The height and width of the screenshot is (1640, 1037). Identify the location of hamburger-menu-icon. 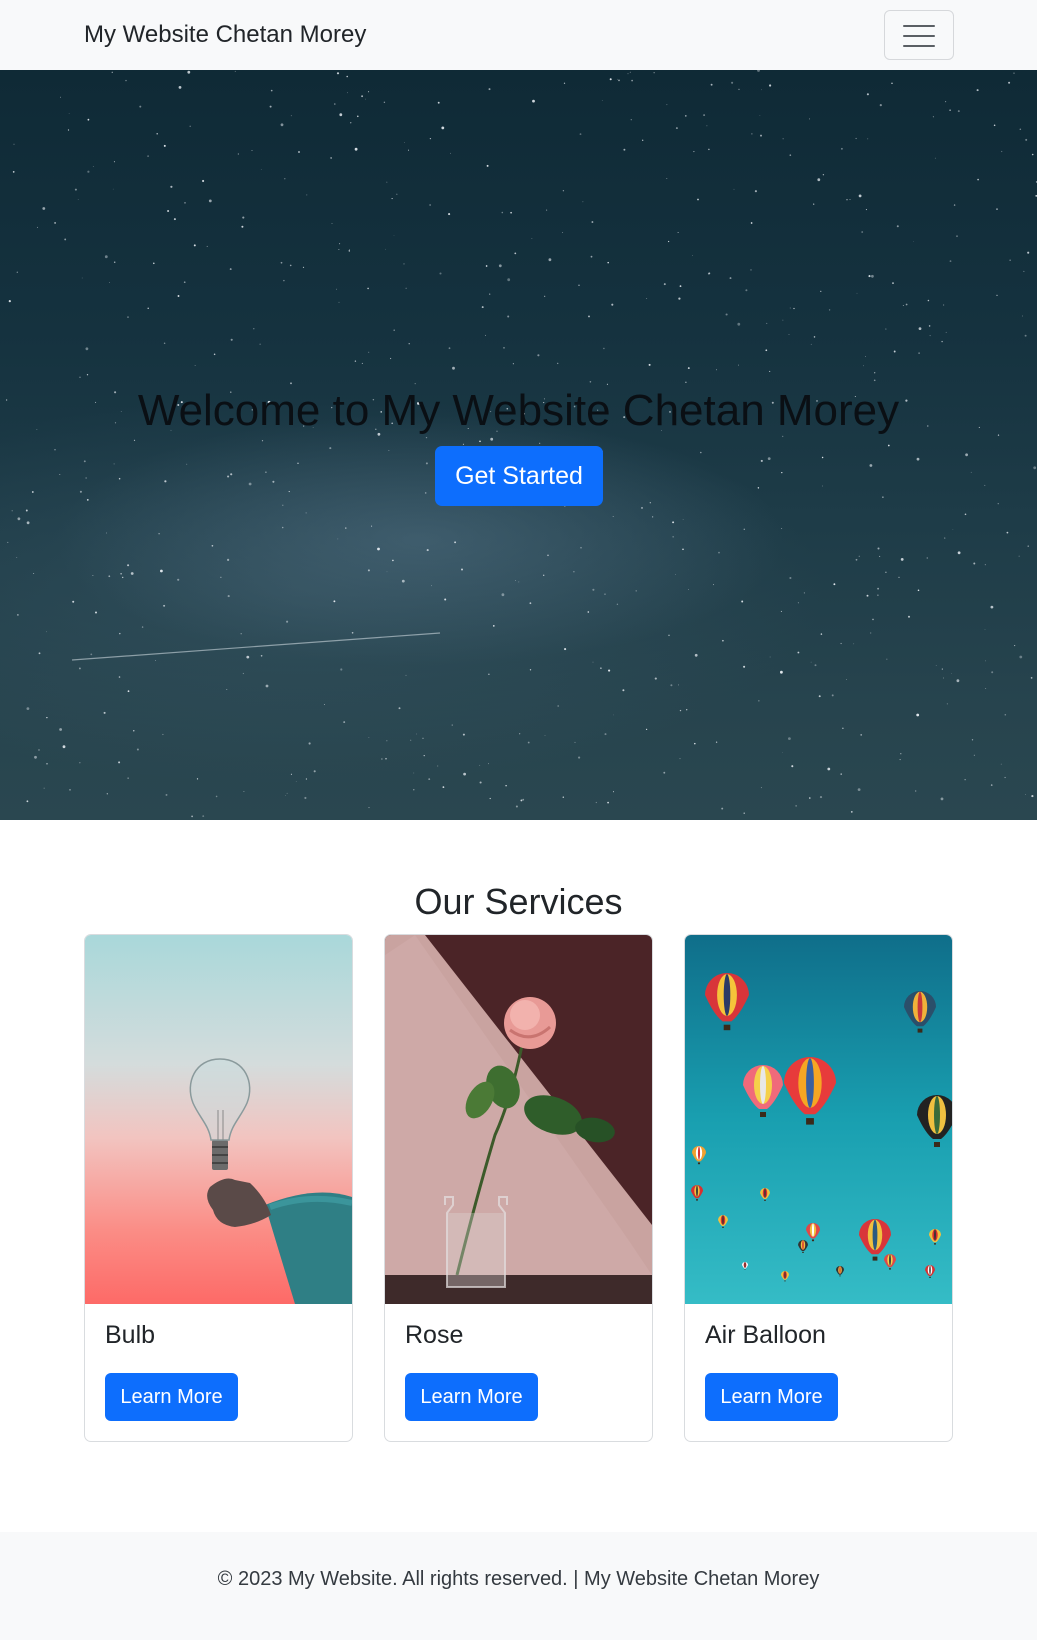
(919, 36).